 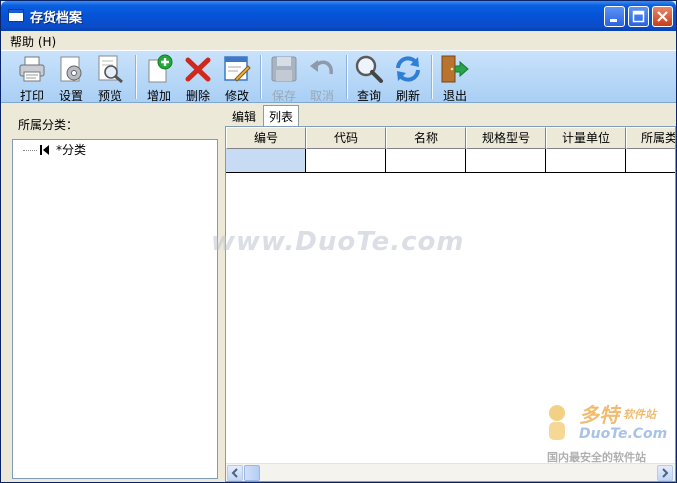 I want to click on mascot-icon, so click(x=557, y=422).